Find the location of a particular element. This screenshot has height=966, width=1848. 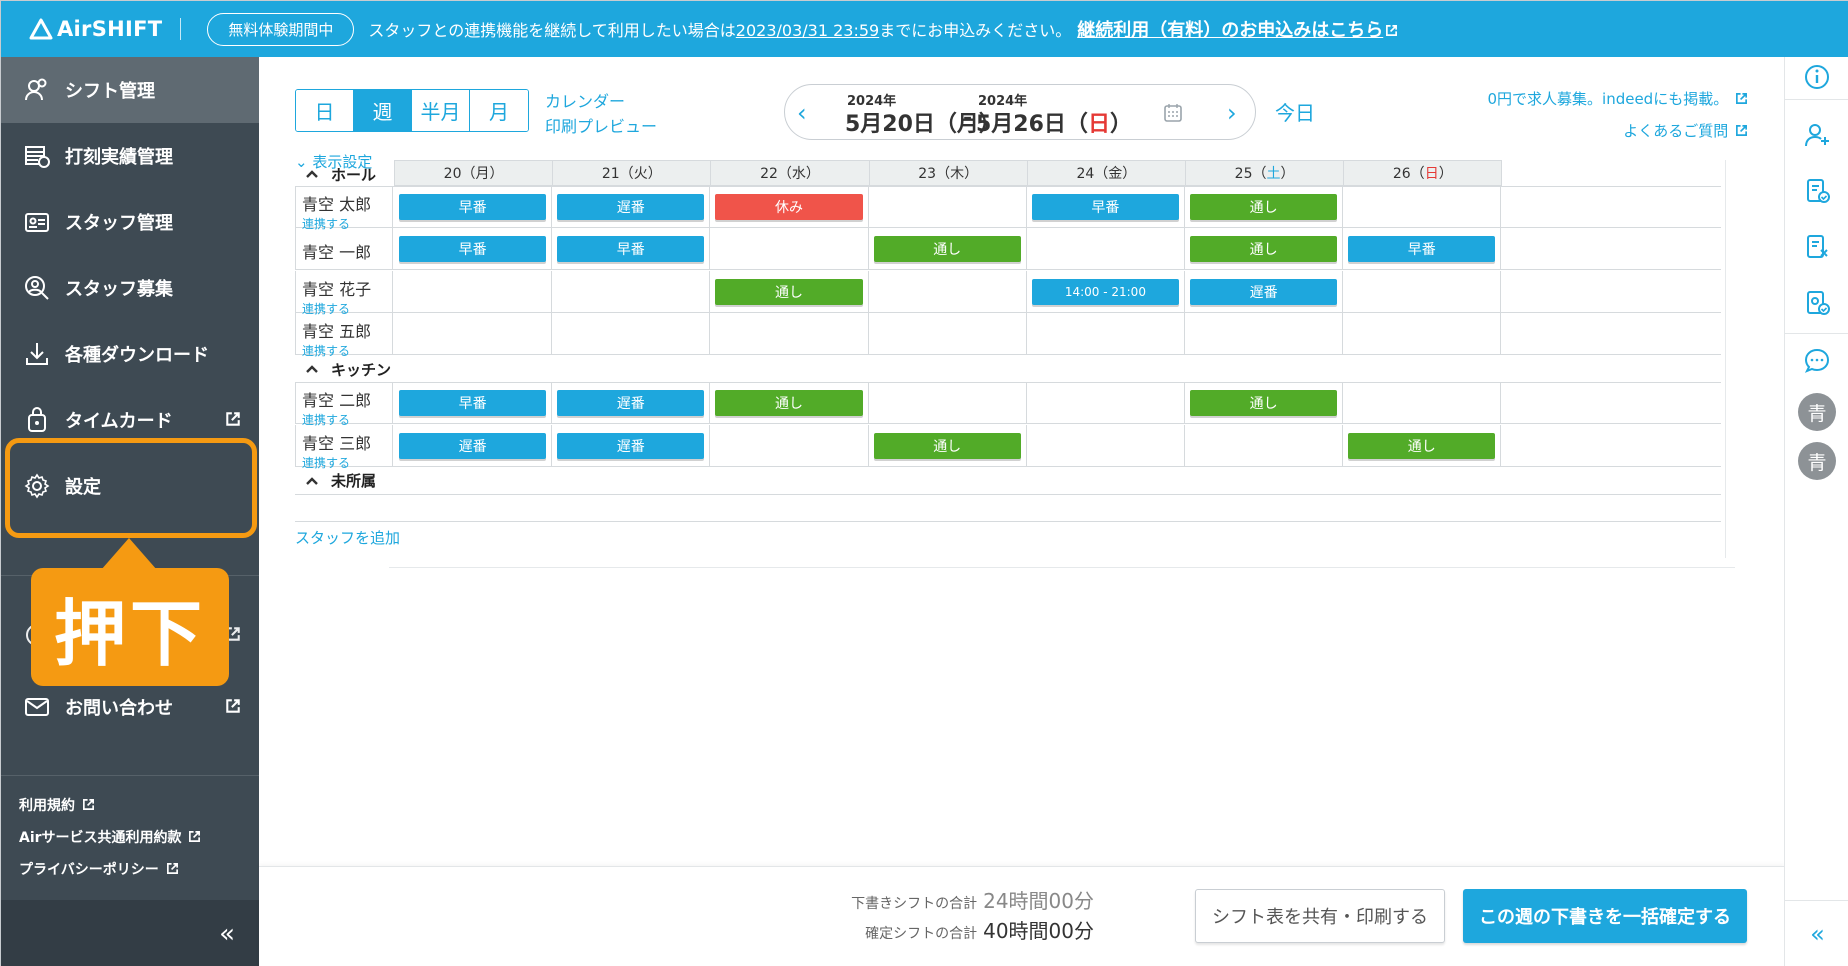

today-button: 今日 is located at coordinates (1295, 111).